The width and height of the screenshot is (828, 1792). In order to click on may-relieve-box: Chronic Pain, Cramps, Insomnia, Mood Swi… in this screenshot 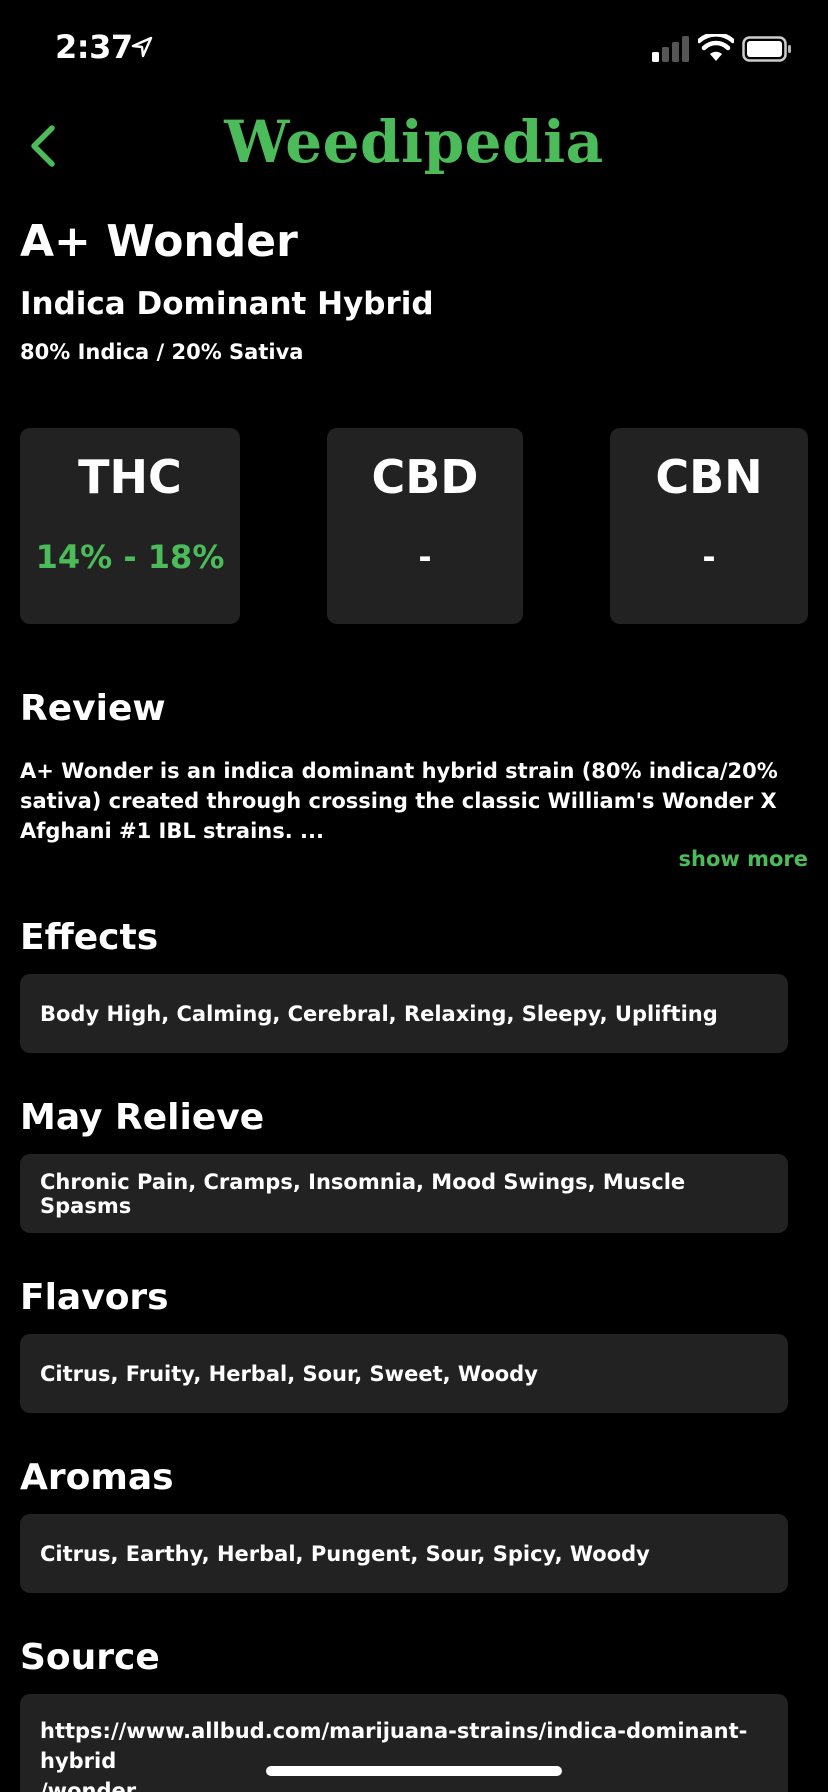, I will do `click(404, 1193)`.